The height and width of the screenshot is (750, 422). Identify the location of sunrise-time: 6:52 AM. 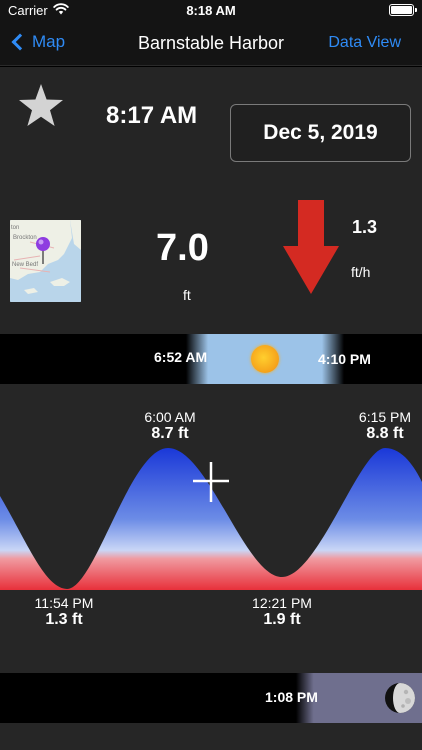
(181, 357).